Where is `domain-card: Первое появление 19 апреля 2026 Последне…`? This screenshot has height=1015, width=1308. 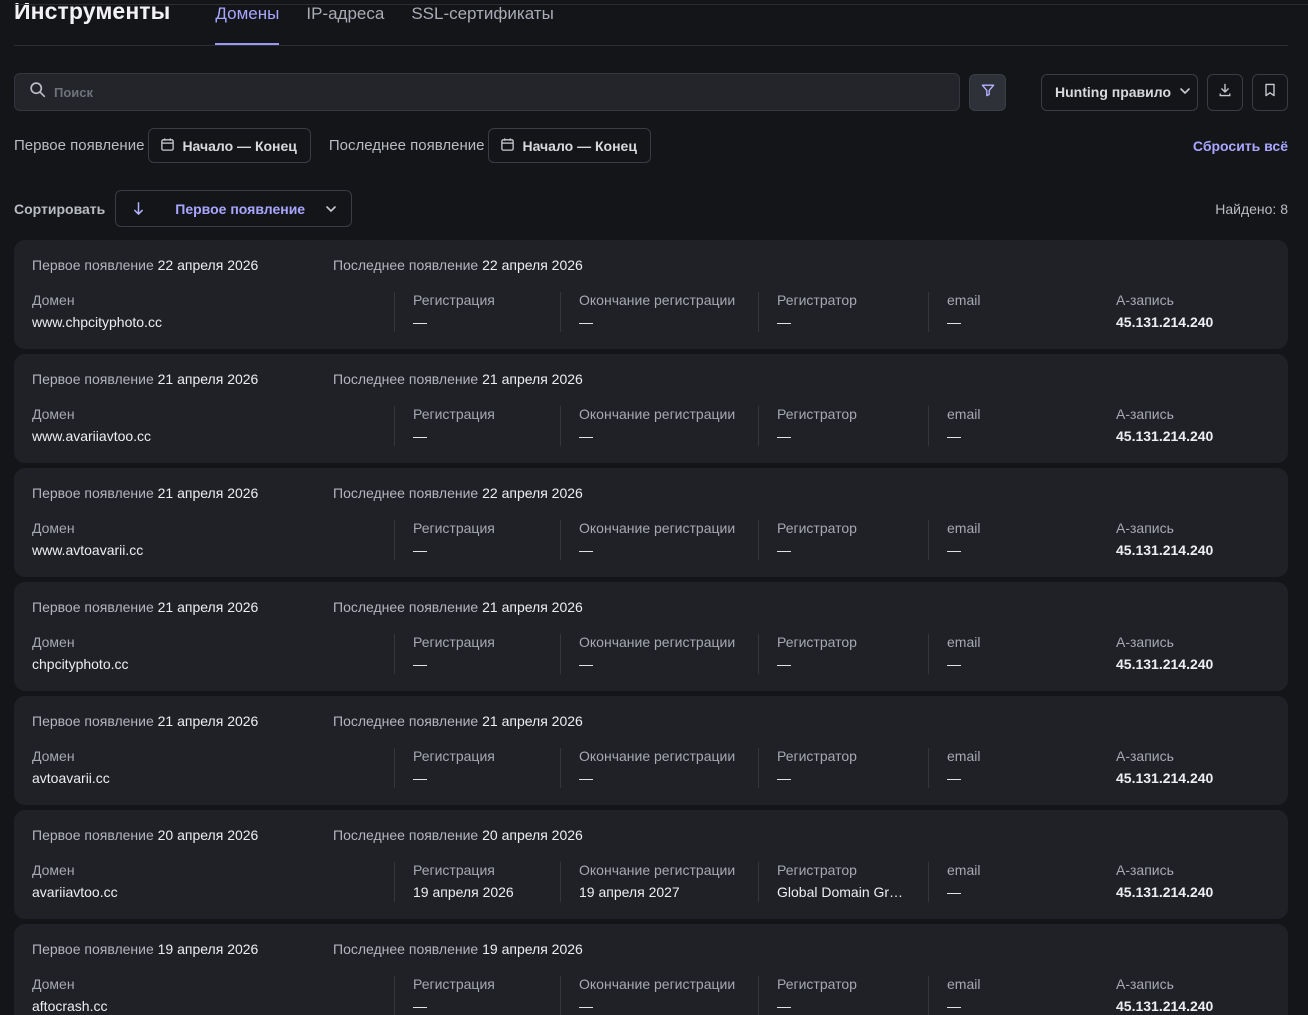 domain-card: Первое появление 19 апреля 2026 Последне… is located at coordinates (651, 969).